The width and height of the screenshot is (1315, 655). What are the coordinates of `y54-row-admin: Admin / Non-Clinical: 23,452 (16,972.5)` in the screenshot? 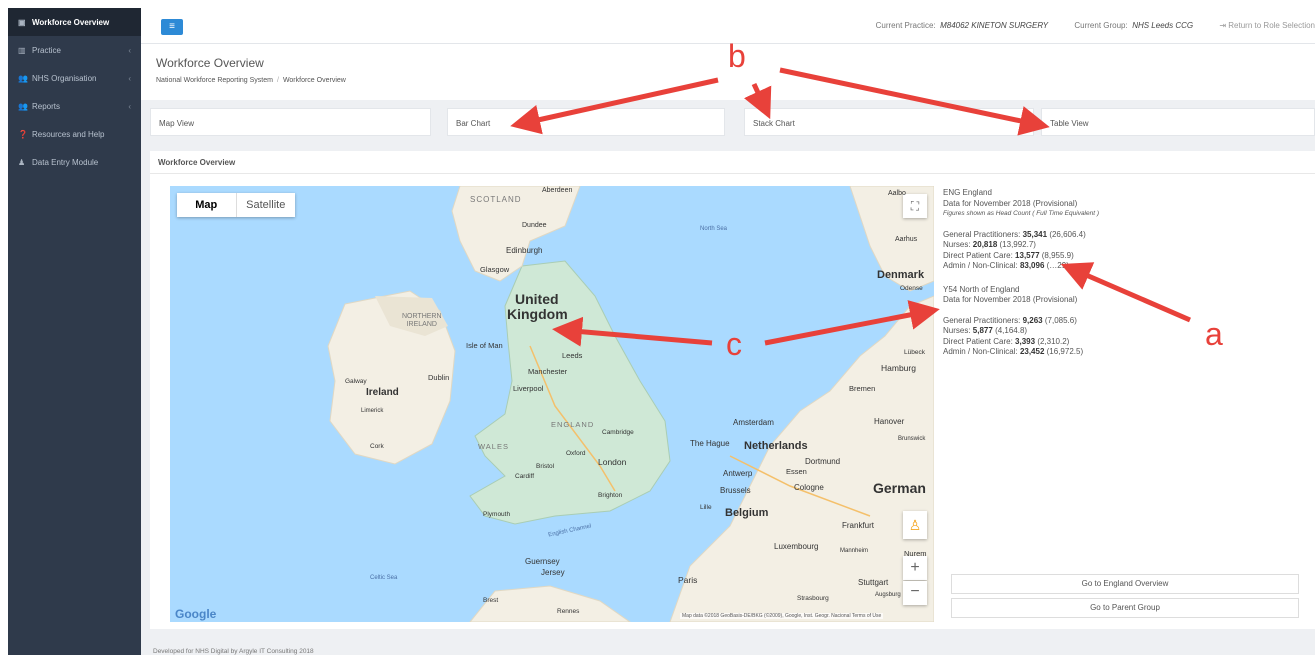 It's located at (1013, 351).